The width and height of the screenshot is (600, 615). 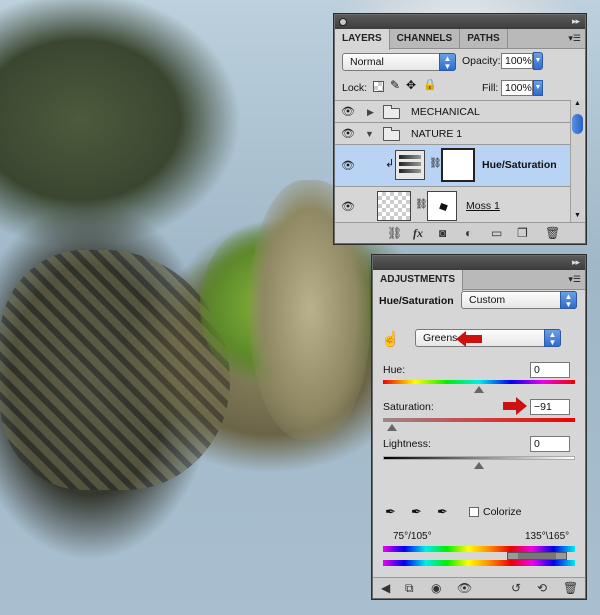 I want to click on layer-name: Moss 1, so click(x=483, y=206).